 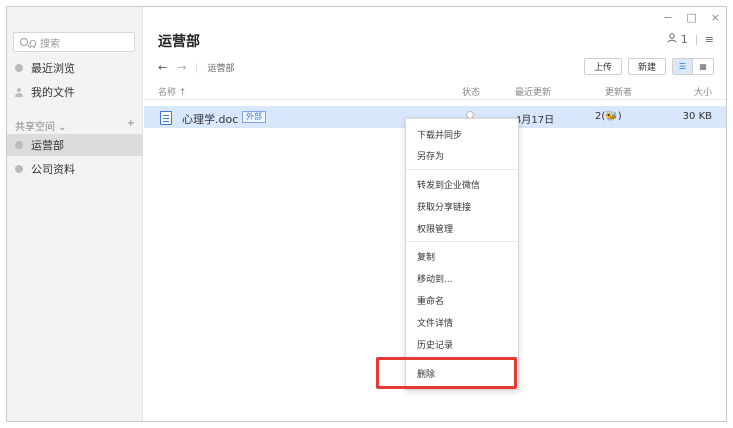 What do you see at coordinates (19, 92) in the screenshot?
I see `user-icon` at bounding box center [19, 92].